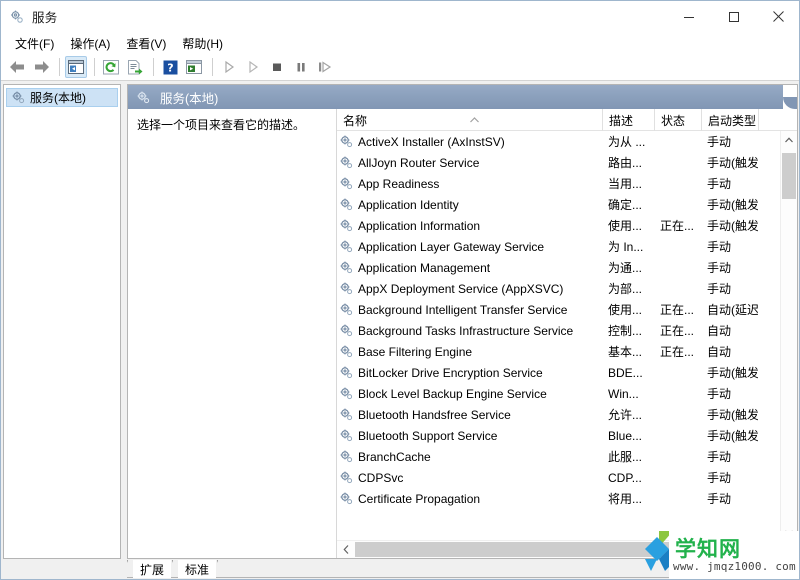  Describe the element at coordinates (325, 67) in the screenshot. I see `restart-service-icon` at that location.